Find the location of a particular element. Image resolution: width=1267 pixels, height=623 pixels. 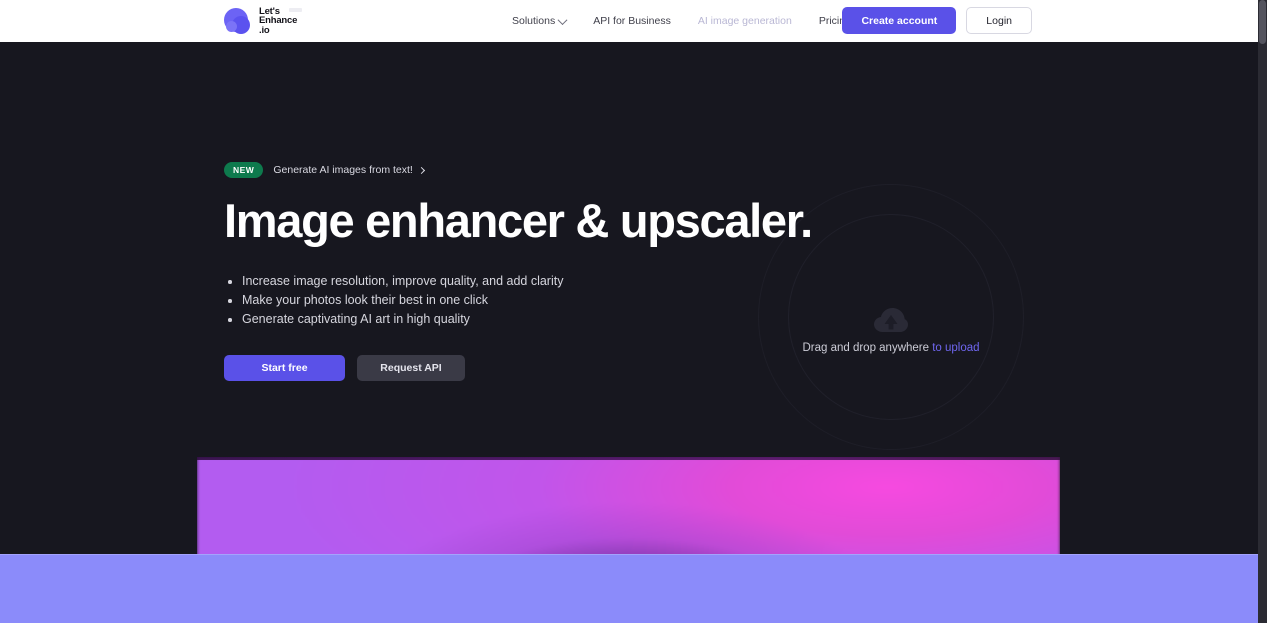

page-title: Image enhancer & upscaler. is located at coordinates (518, 220).